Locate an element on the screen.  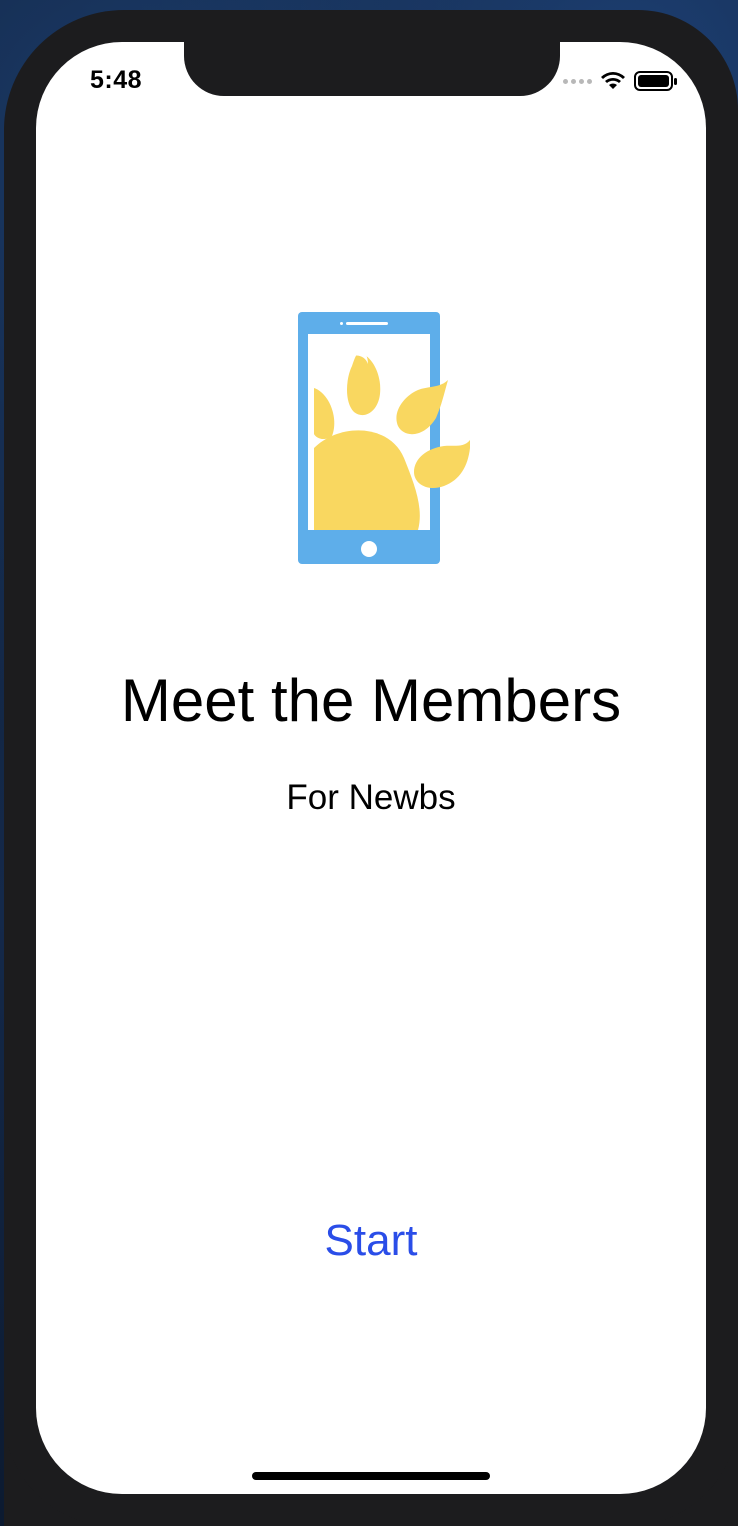
page-title: Meet the Members is located at coordinates (371, 700).